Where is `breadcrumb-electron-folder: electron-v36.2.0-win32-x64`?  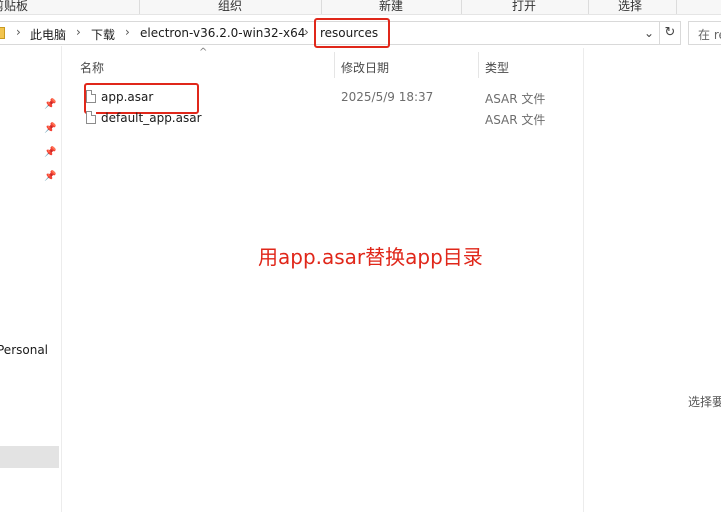 breadcrumb-electron-folder: electron-v36.2.0-win32-x64 is located at coordinates (222, 33).